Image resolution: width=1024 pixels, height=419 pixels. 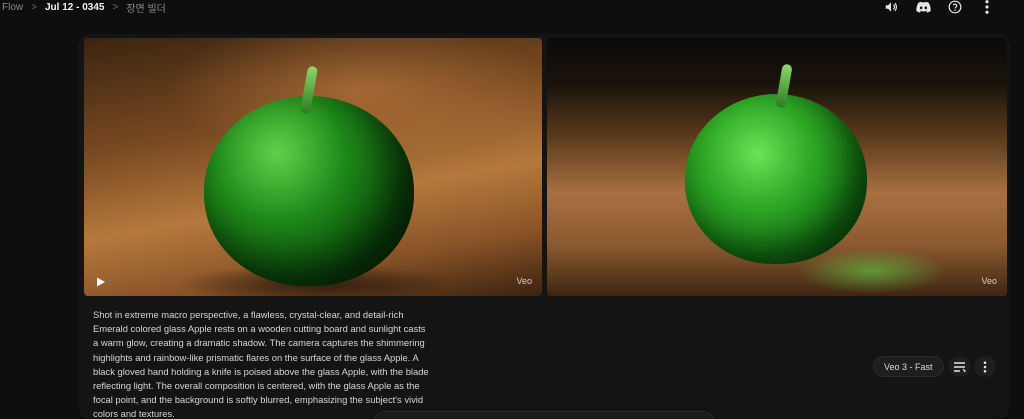 What do you see at coordinates (908, 366) in the screenshot?
I see `model-chip: Veo 3 - Fast` at bounding box center [908, 366].